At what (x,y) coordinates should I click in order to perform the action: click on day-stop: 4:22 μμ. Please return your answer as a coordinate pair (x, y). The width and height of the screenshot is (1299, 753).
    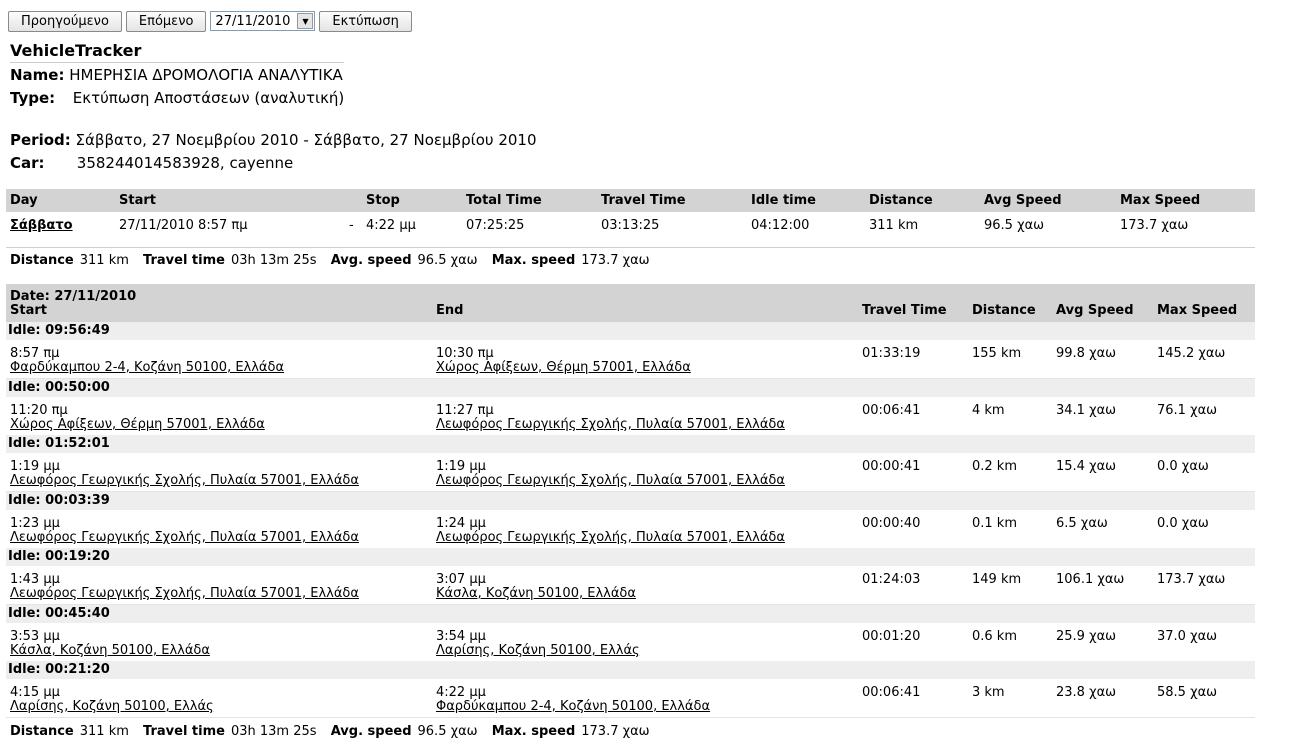
    Looking at the image, I should click on (391, 225).